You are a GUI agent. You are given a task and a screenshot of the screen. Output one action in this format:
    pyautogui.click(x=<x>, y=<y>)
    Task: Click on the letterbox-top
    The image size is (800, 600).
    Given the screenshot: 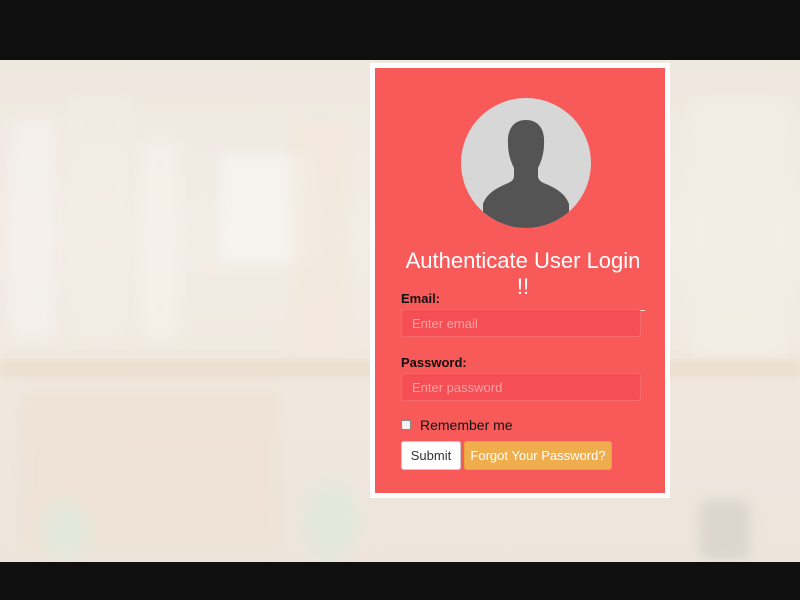 What is the action you would take?
    pyautogui.click(x=400, y=30)
    